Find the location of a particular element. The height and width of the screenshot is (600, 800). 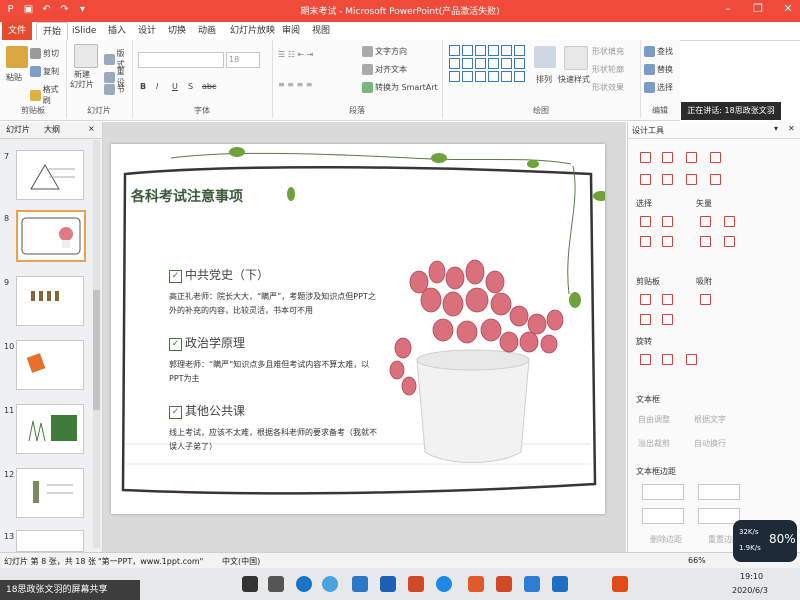

scrollbar-thumb is located at coordinates (96, 350).